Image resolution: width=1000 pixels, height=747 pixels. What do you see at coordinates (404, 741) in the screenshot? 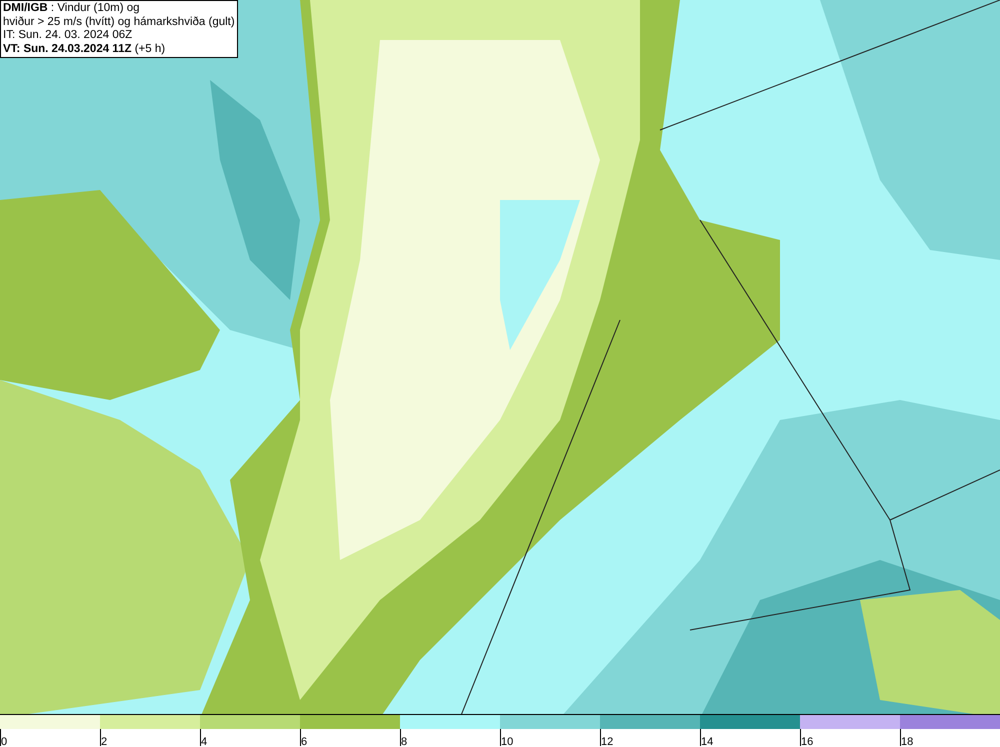
I see `legend-tick-label: 8` at bounding box center [404, 741].